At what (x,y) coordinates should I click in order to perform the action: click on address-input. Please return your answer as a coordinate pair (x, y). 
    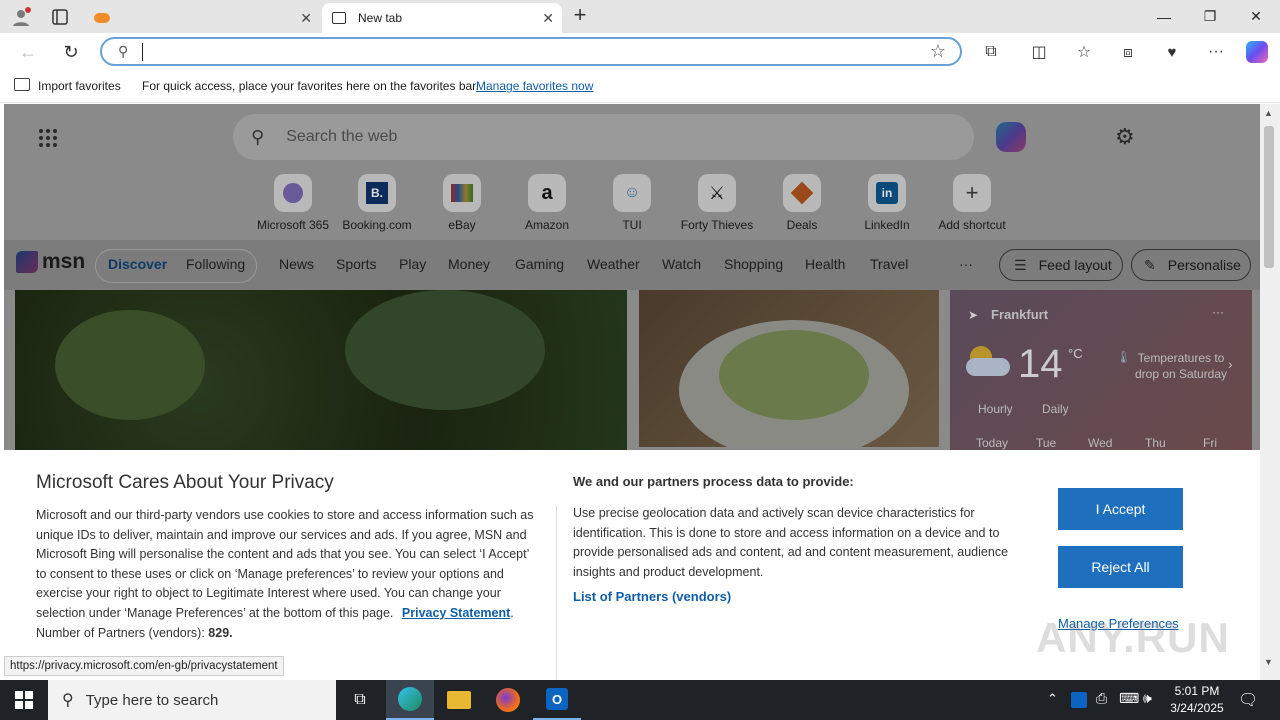
    Looking at the image, I should click on (522, 51).